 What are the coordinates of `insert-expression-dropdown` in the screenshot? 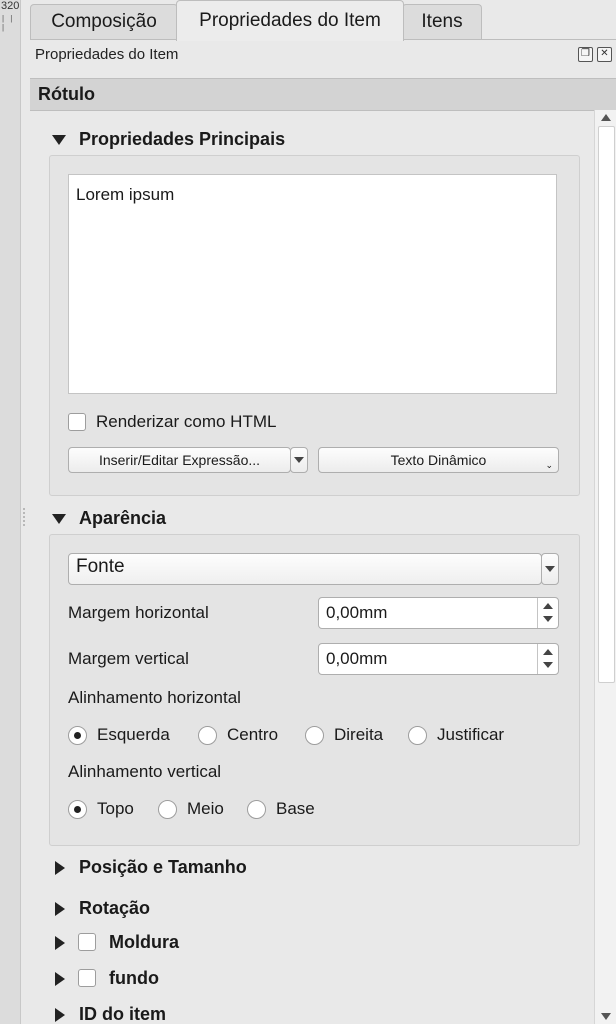 It's located at (299, 460).